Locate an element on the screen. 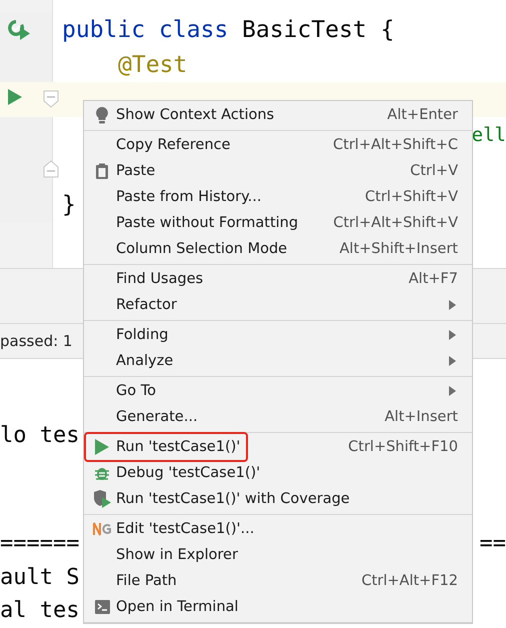 Image resolution: width=506 pixels, height=628 pixels. menu-item: Run 'testCase1()' with Coverage is located at coordinates (278, 499).